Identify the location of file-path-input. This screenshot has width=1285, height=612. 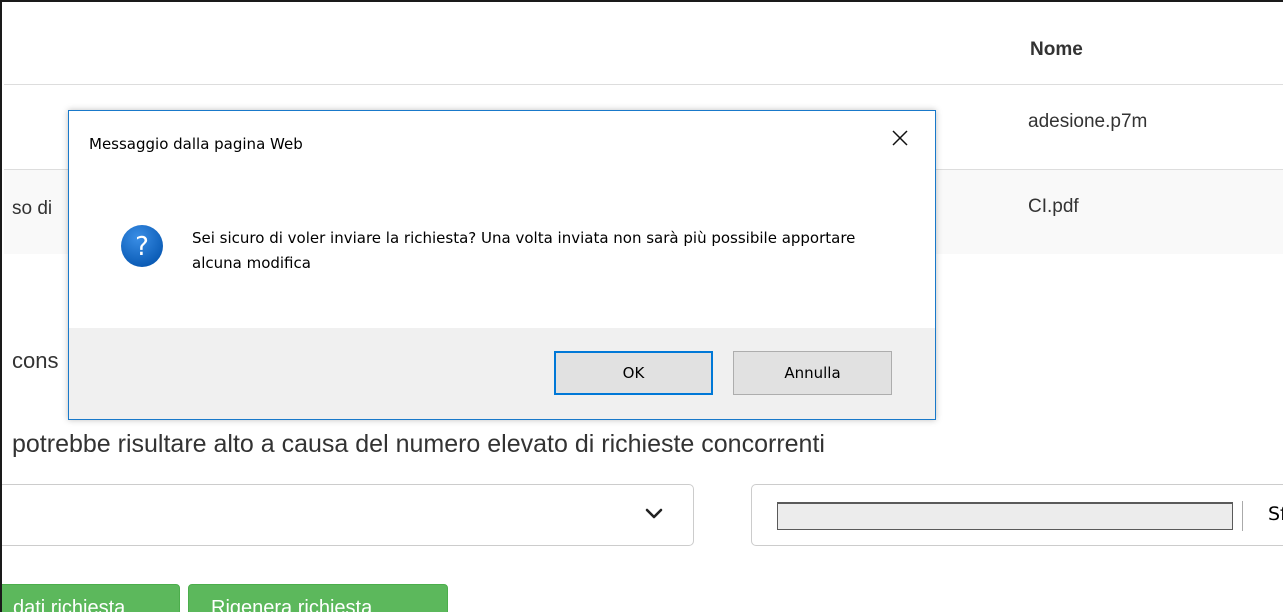
(1005, 516).